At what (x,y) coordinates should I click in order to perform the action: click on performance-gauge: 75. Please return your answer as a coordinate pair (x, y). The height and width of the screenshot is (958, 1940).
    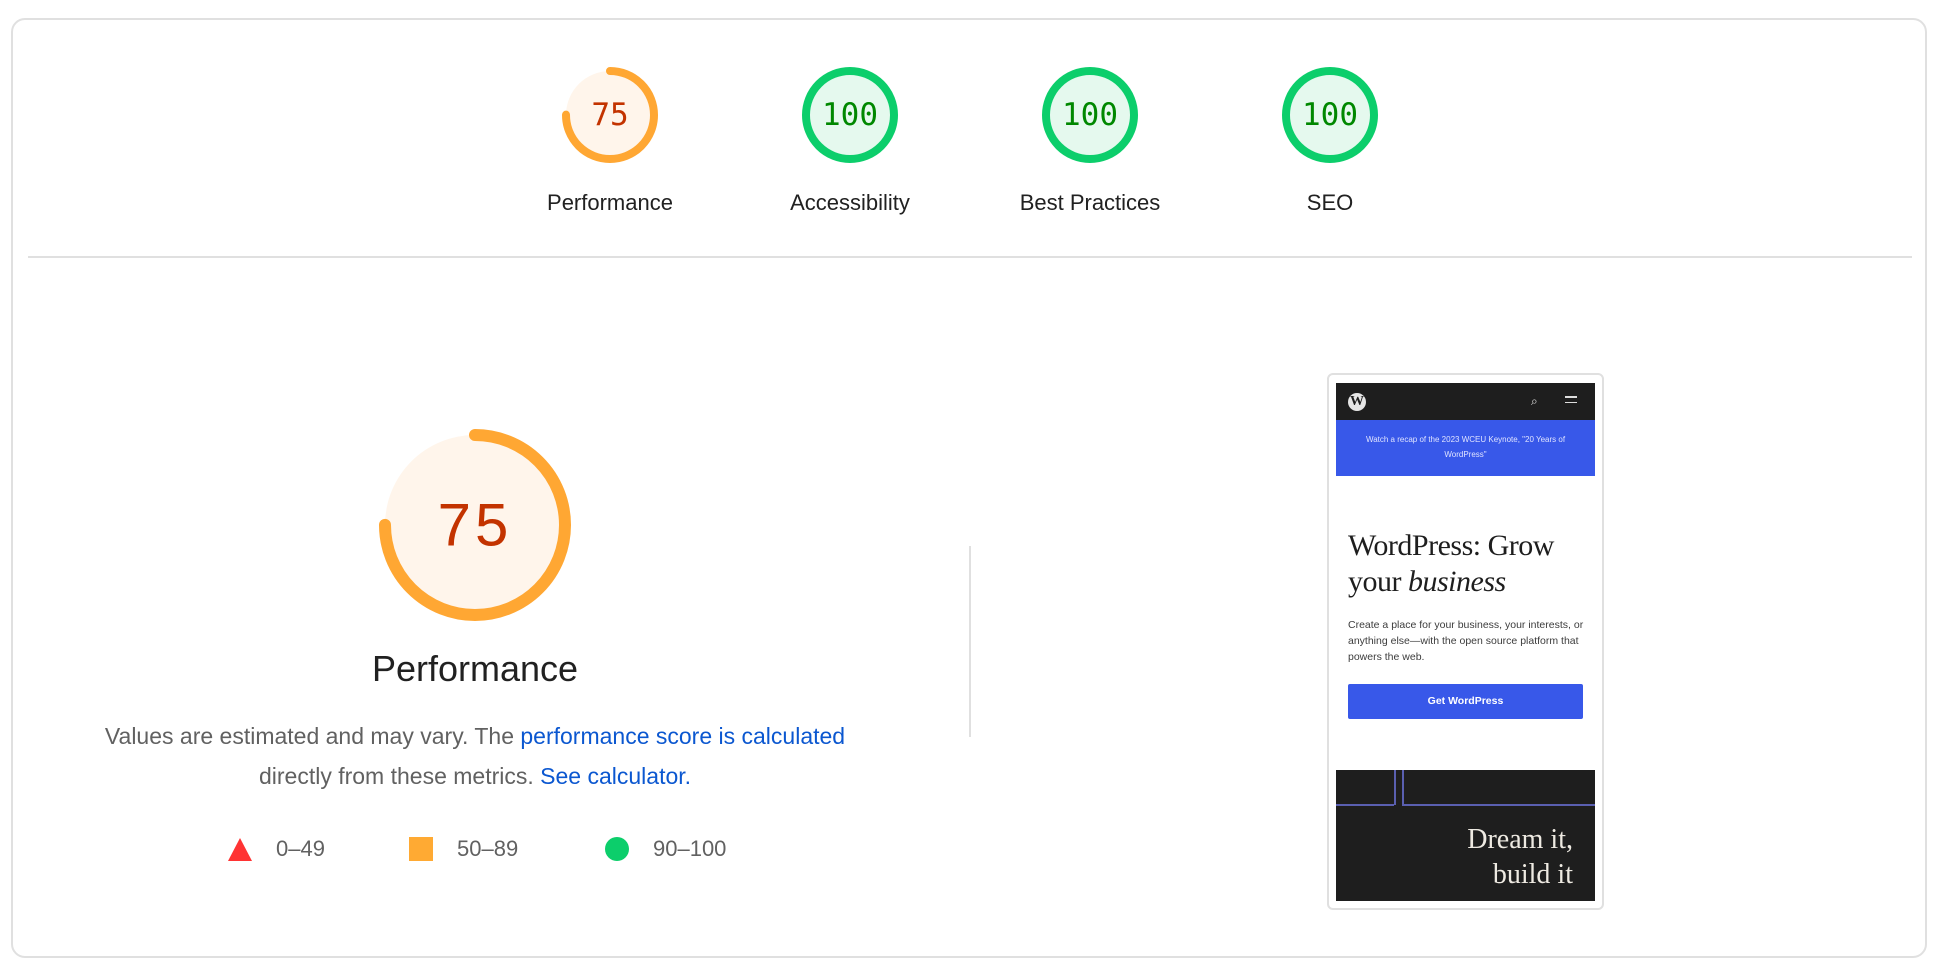
    Looking at the image, I should click on (475, 525).